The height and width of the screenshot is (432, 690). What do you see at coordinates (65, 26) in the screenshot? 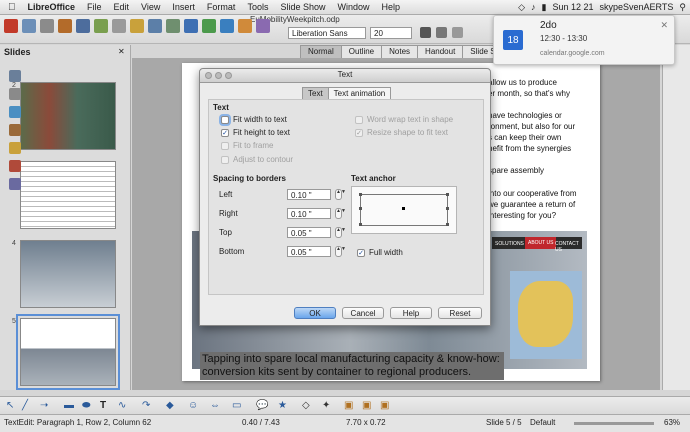
I see `print-icon` at bounding box center [65, 26].